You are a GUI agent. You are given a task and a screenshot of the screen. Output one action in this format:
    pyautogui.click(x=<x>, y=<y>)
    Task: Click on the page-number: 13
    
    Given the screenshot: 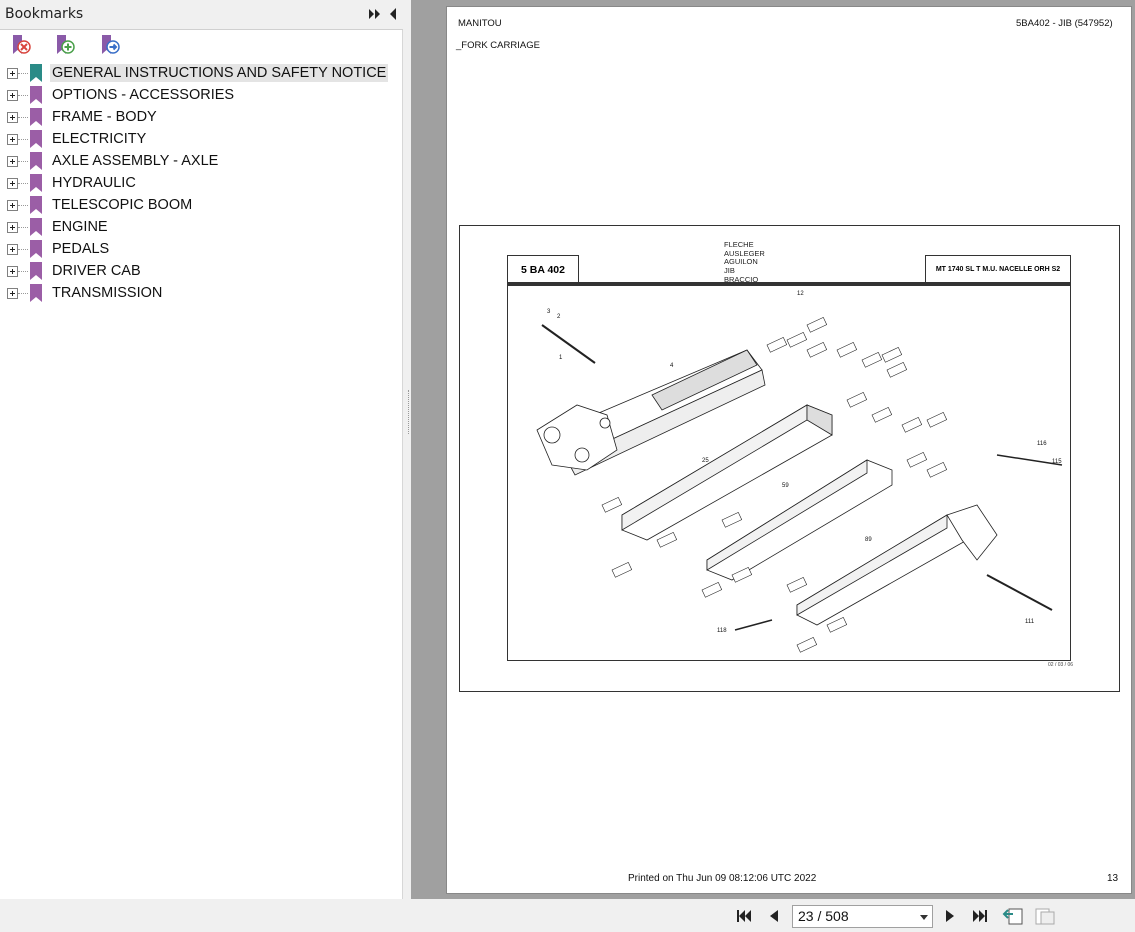 What is the action you would take?
    pyautogui.click(x=1113, y=878)
    